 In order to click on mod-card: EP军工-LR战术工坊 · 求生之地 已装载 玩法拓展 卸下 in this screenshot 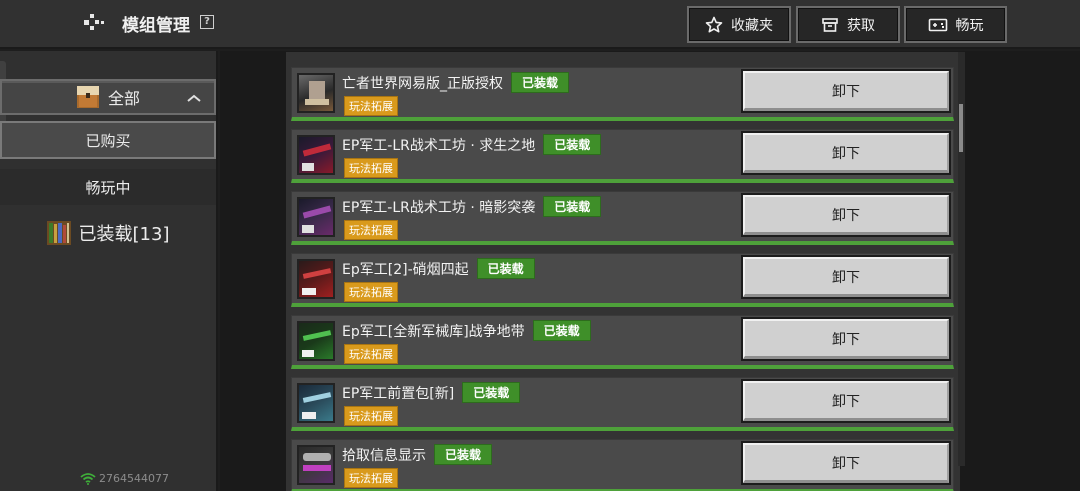, I will do `click(622, 156)`.